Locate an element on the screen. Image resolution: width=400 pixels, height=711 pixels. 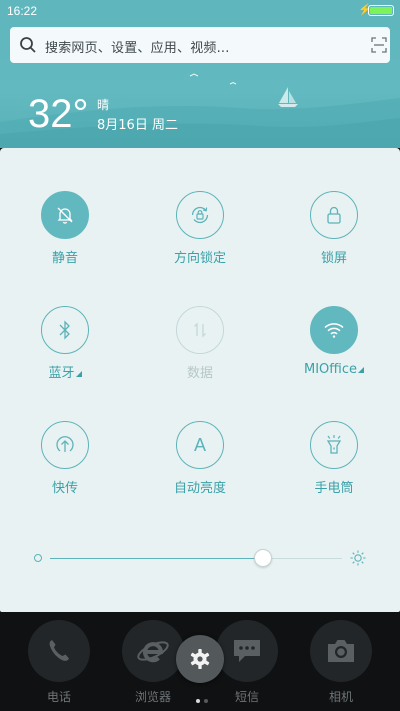
tile-bluetooth: 蓝牙 is located at coordinates (65, 351).